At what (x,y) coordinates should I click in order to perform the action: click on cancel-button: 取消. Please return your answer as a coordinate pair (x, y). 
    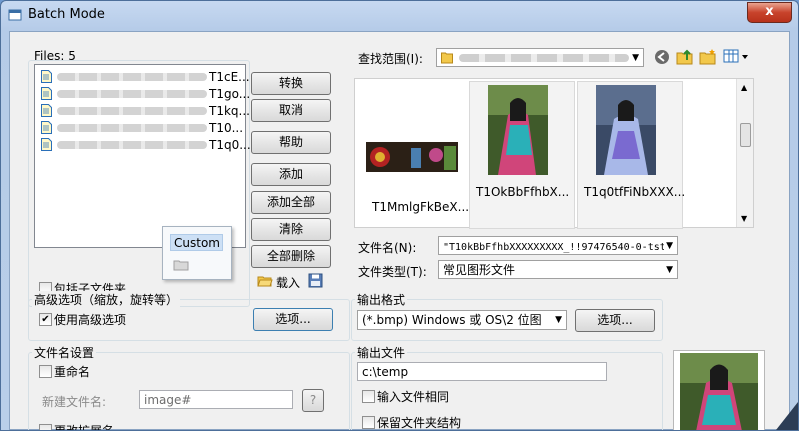
    Looking at the image, I should click on (291, 110).